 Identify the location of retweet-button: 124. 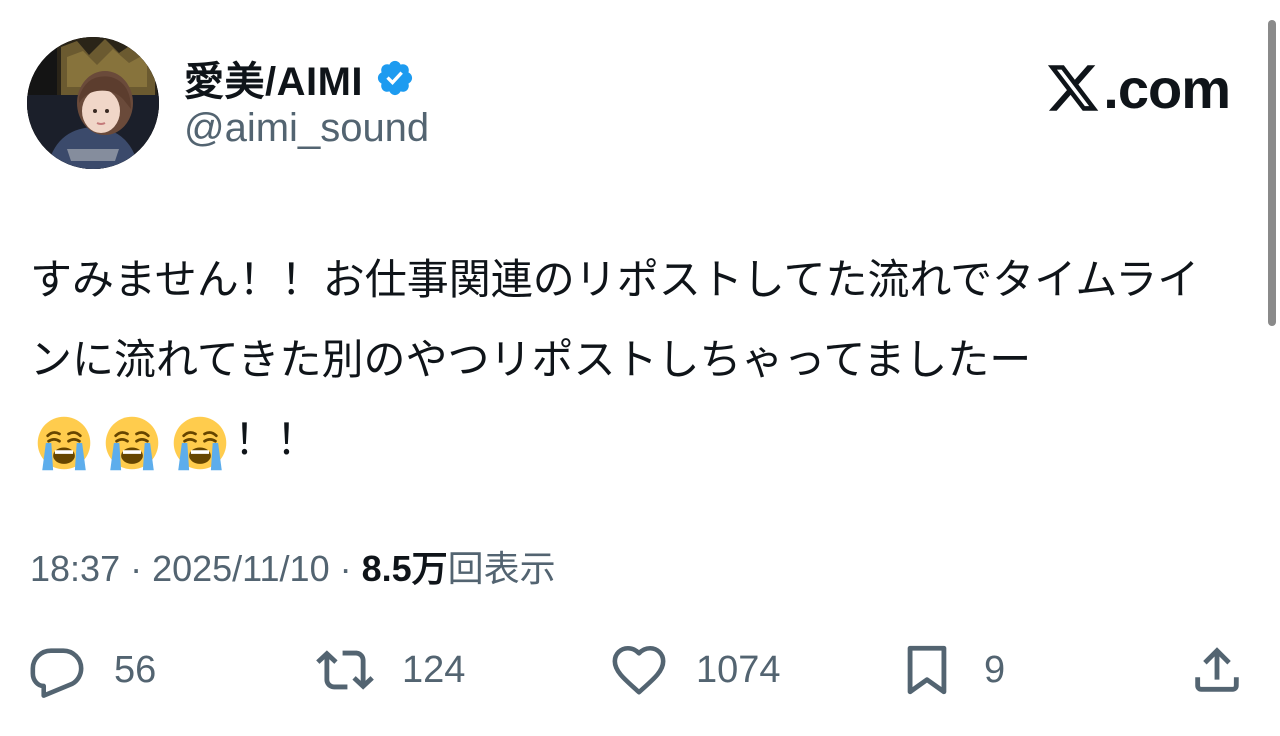
(390, 670).